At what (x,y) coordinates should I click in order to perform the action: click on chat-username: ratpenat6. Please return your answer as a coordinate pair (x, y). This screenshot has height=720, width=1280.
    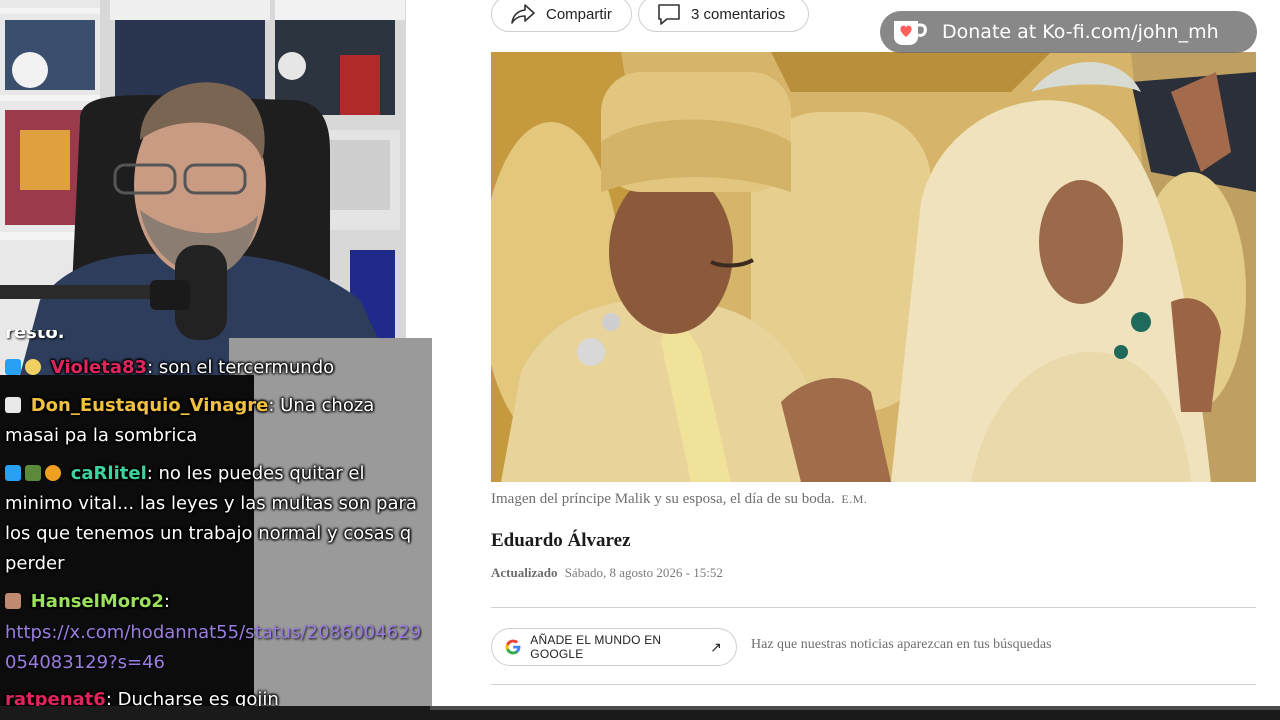
    Looking at the image, I should click on (55, 697).